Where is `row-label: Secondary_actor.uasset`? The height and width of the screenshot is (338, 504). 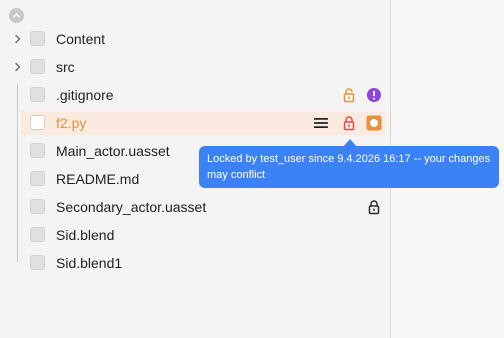 row-label: Secondary_actor.uasset is located at coordinates (131, 207).